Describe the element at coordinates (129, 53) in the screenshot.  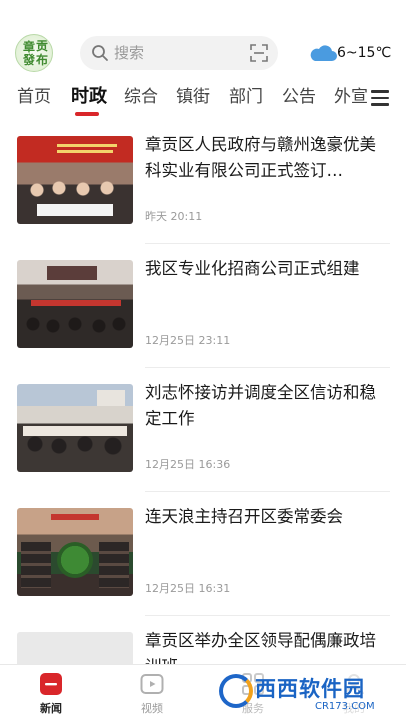
I see `search-placeholder: 搜索` at that location.